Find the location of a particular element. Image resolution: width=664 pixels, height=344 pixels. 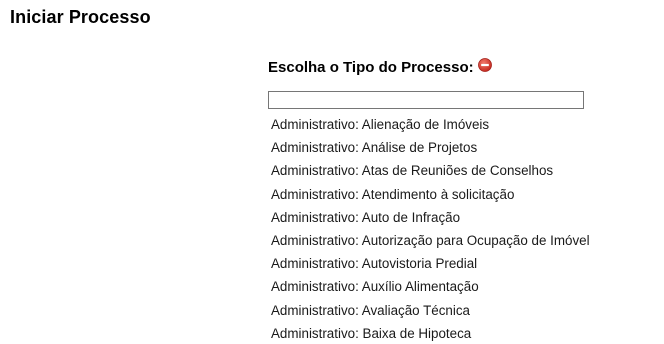

process-type-item: Administrativo: Auto de Infração is located at coordinates (463, 217).